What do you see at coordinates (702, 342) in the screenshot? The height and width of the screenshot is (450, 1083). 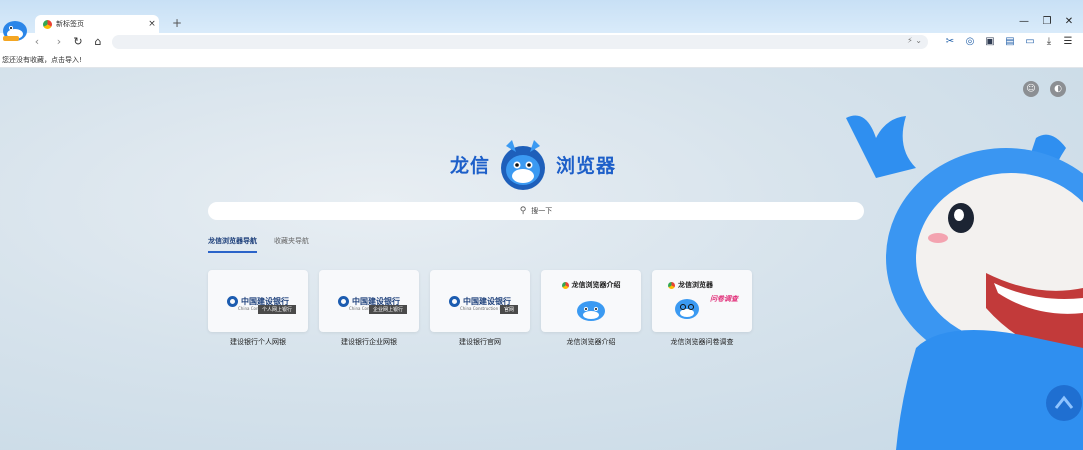 I see `tile-caption: 龙信浏览器问卷调查` at bounding box center [702, 342].